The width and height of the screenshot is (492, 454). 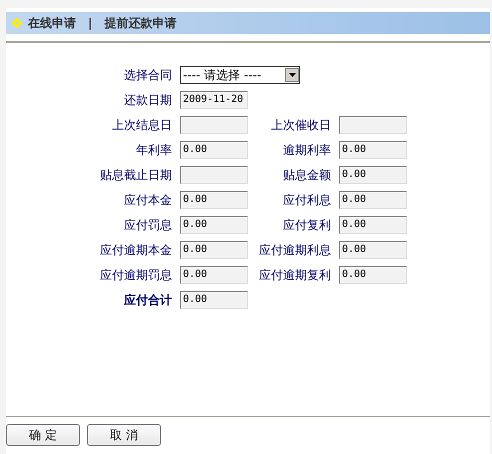 I want to click on cancel-button: 取 消, so click(x=124, y=435).